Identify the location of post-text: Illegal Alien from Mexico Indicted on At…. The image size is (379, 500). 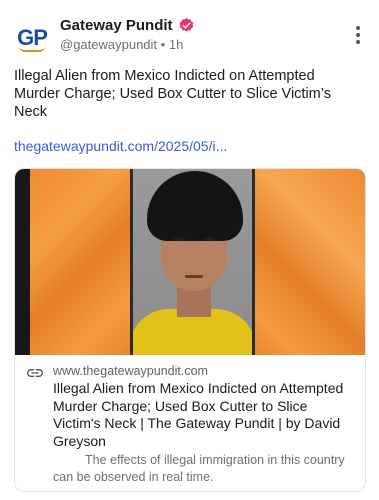
(172, 94).